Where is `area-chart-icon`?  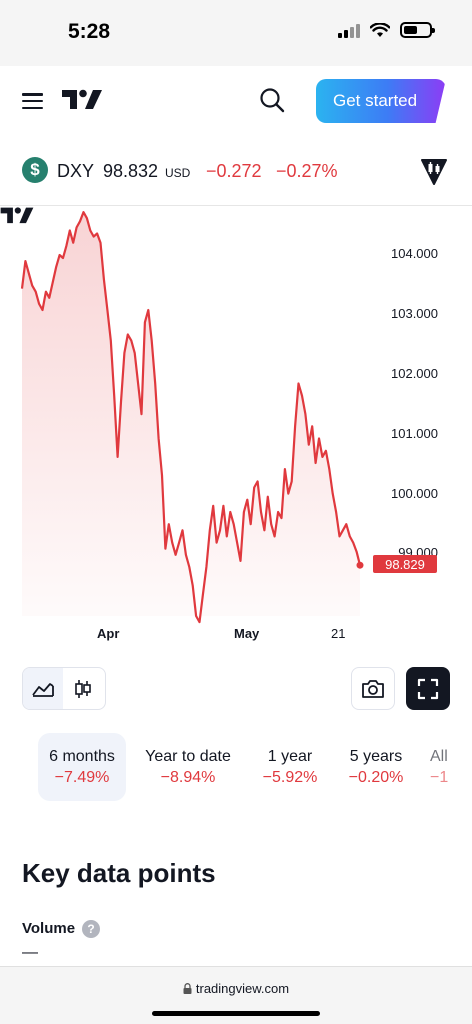 area-chart-icon is located at coordinates (43, 689).